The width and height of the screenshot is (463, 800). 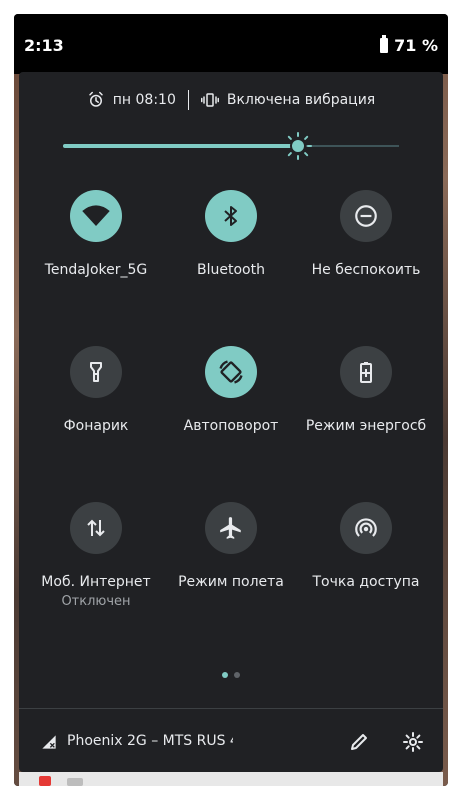 What do you see at coordinates (150, 741) in the screenshot?
I see `carrier-name: Phoenix 2G – MTS RUS 4G` at bounding box center [150, 741].